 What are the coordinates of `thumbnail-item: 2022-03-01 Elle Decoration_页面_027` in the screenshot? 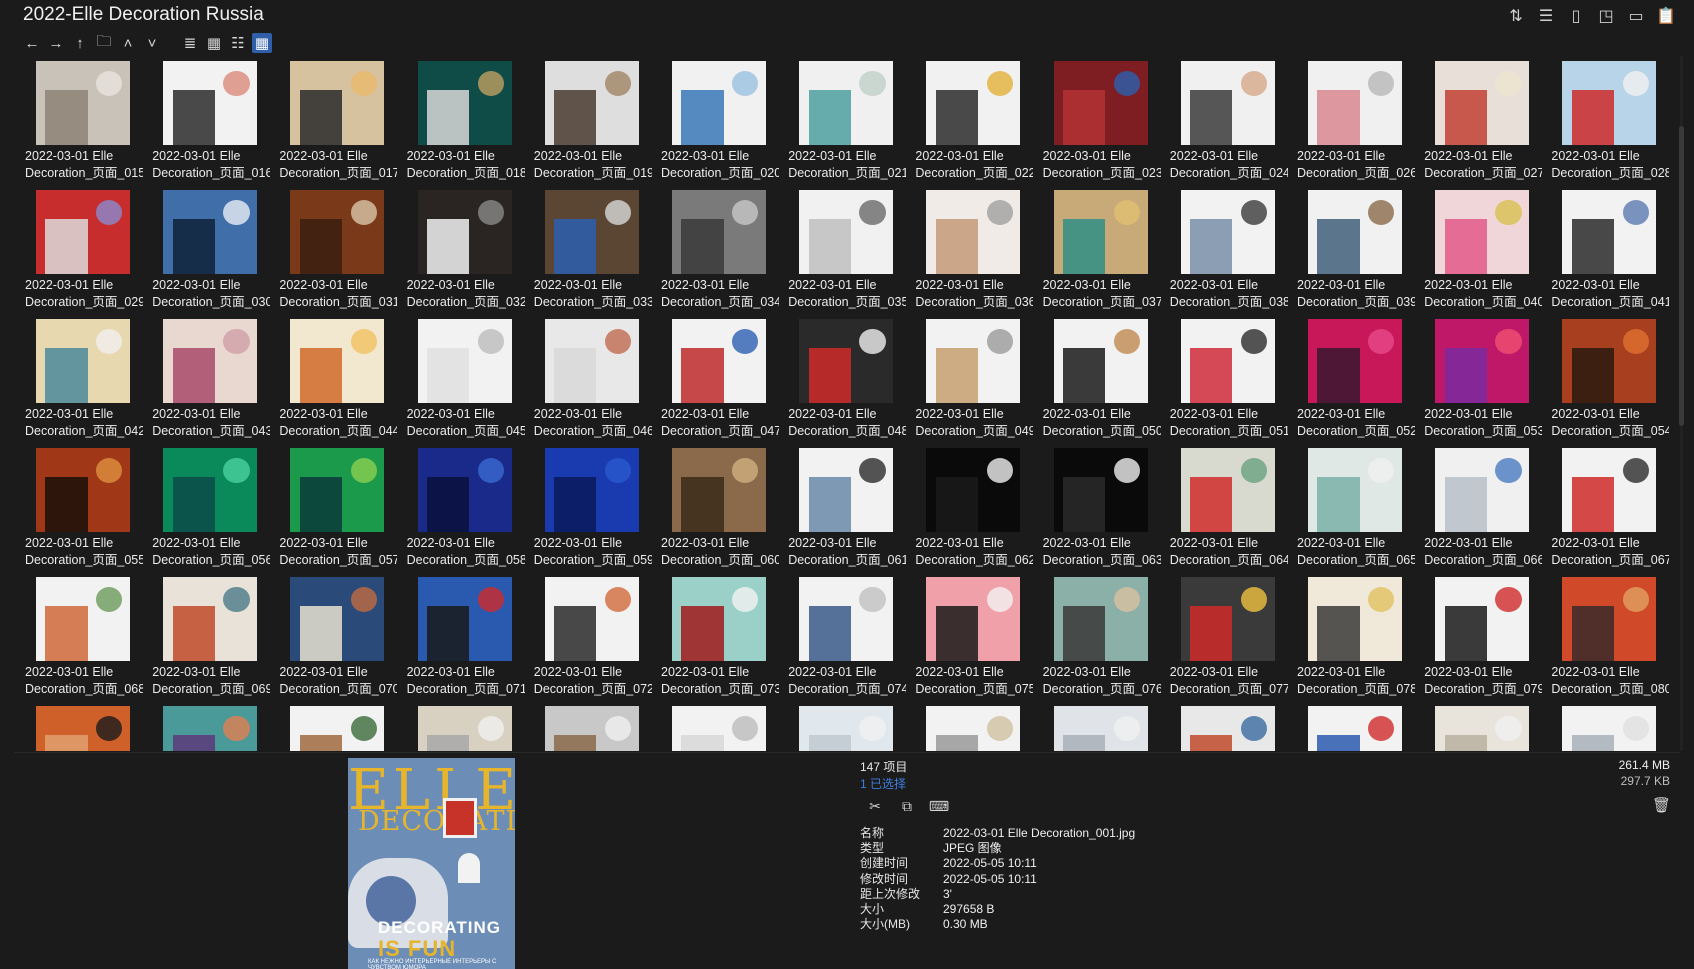 It's located at (1478, 118).